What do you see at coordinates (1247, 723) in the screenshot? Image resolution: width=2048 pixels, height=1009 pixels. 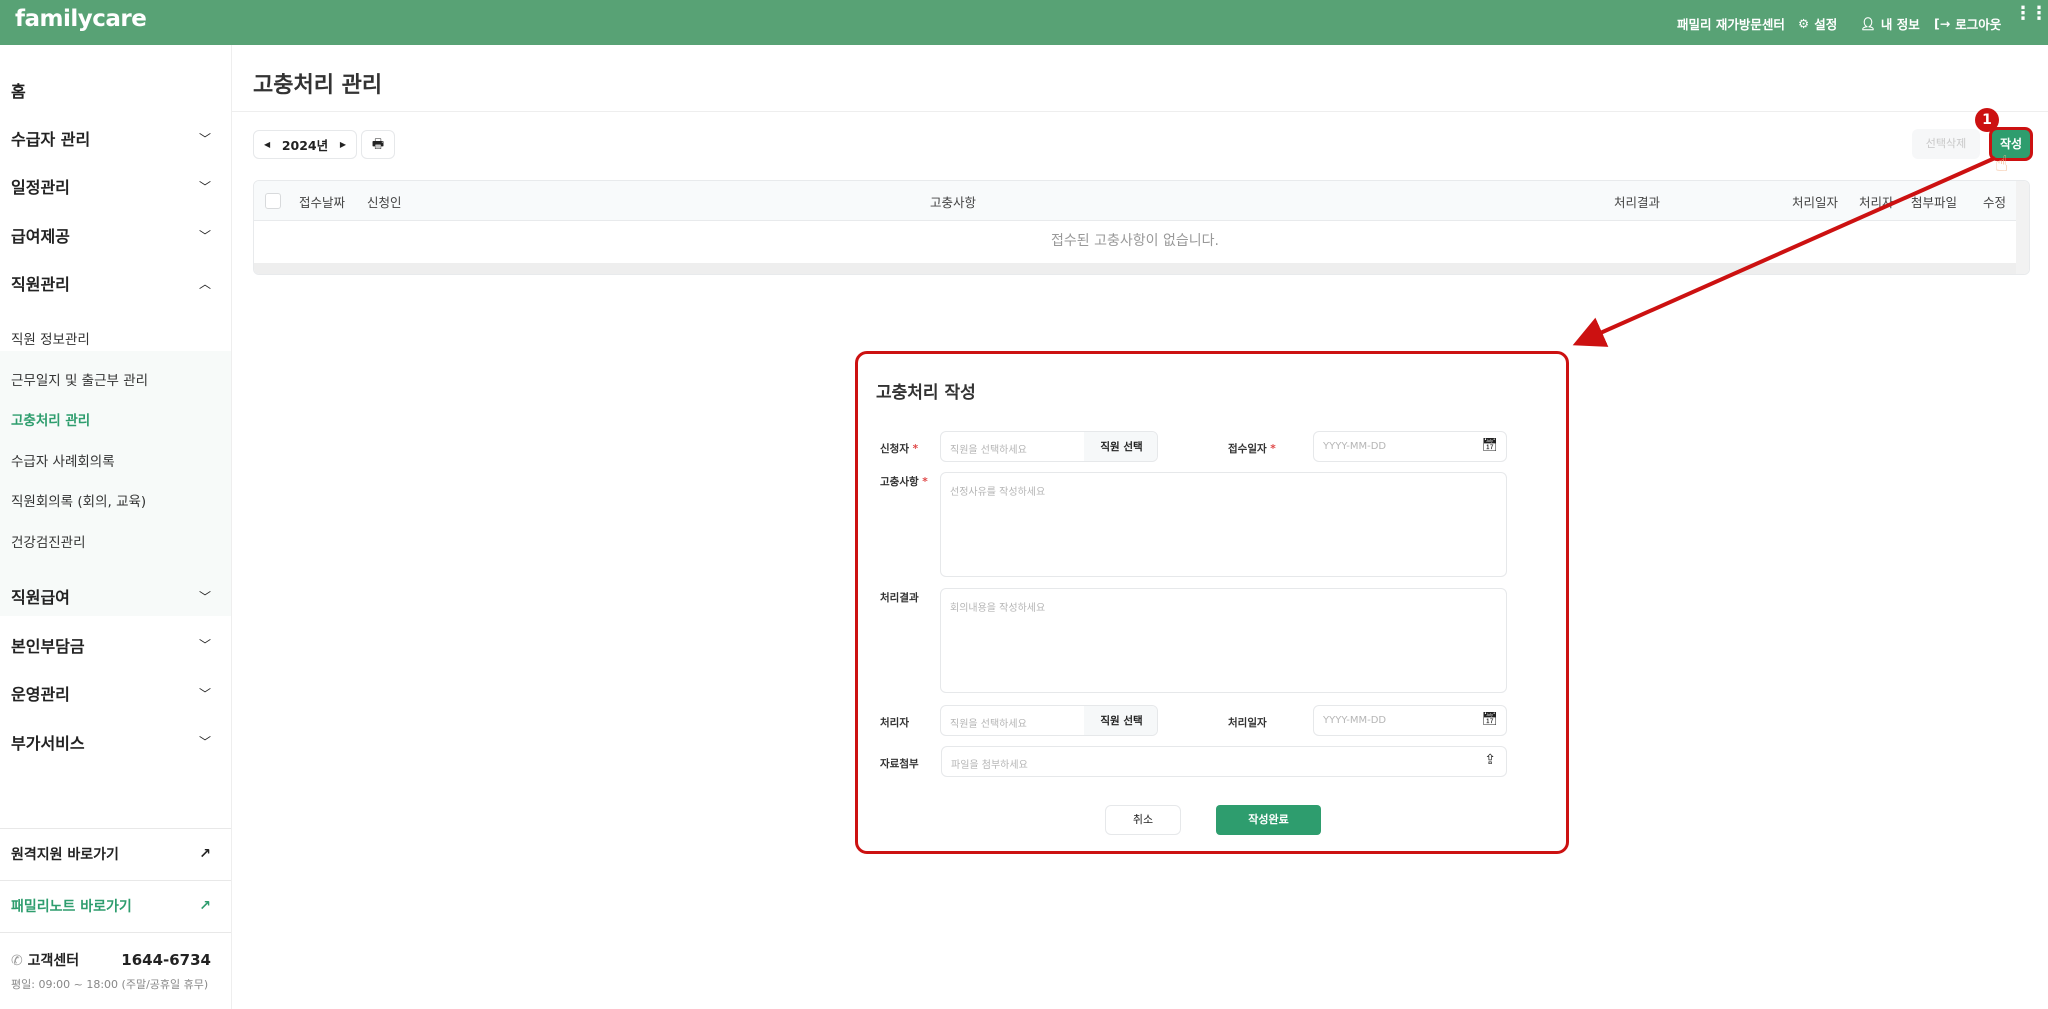 I see `field-label: 처리일자` at bounding box center [1247, 723].